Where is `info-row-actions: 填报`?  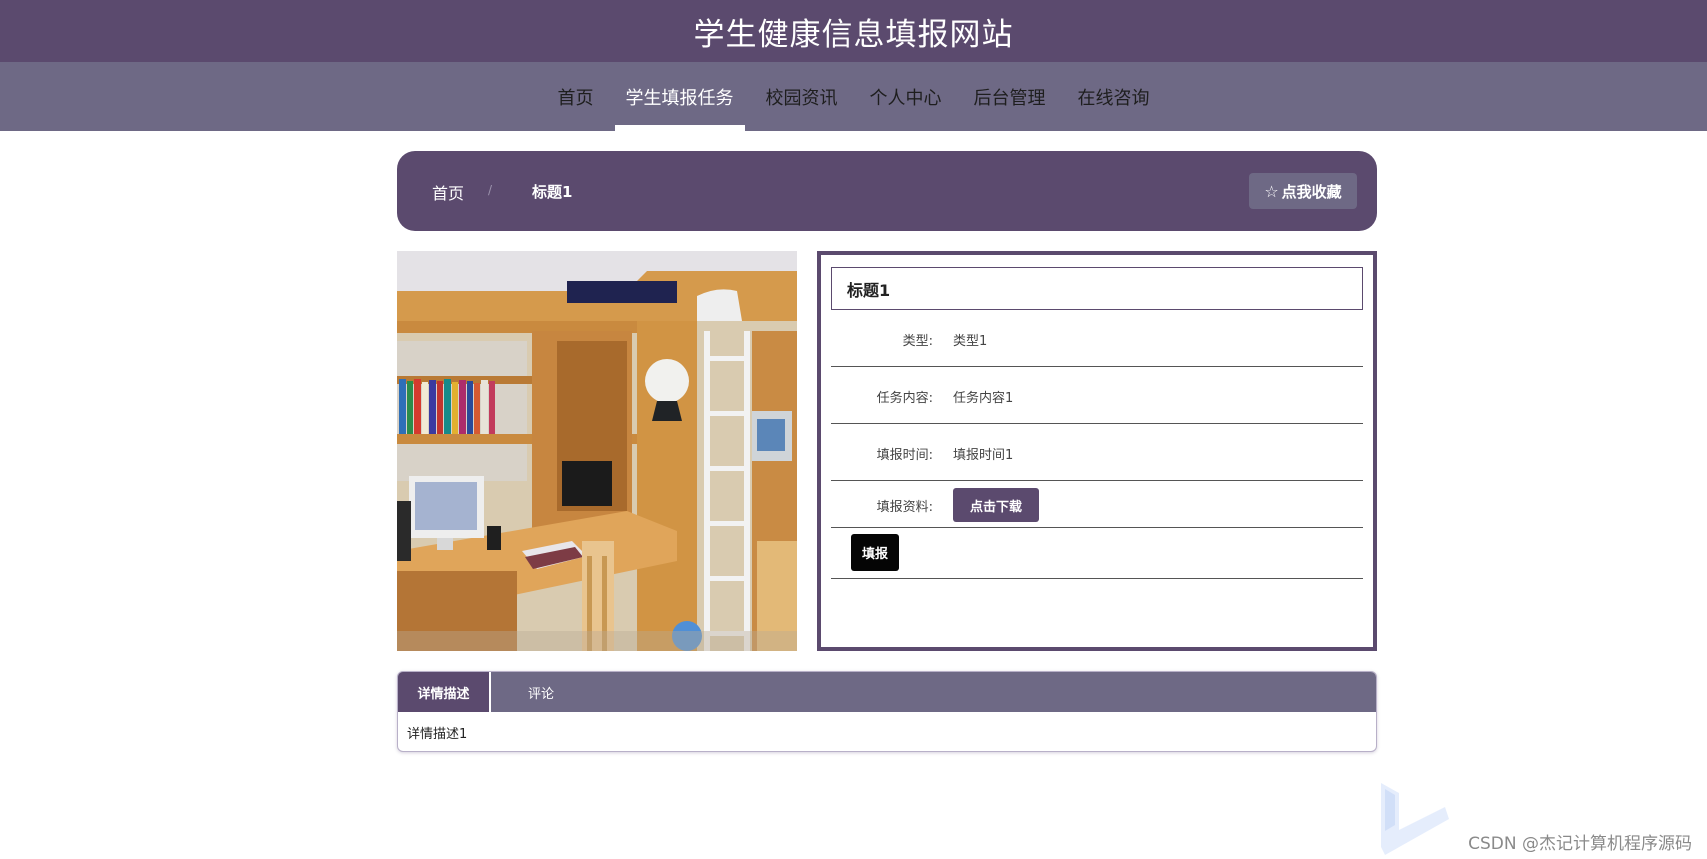 info-row-actions: 填报 is located at coordinates (1097, 553).